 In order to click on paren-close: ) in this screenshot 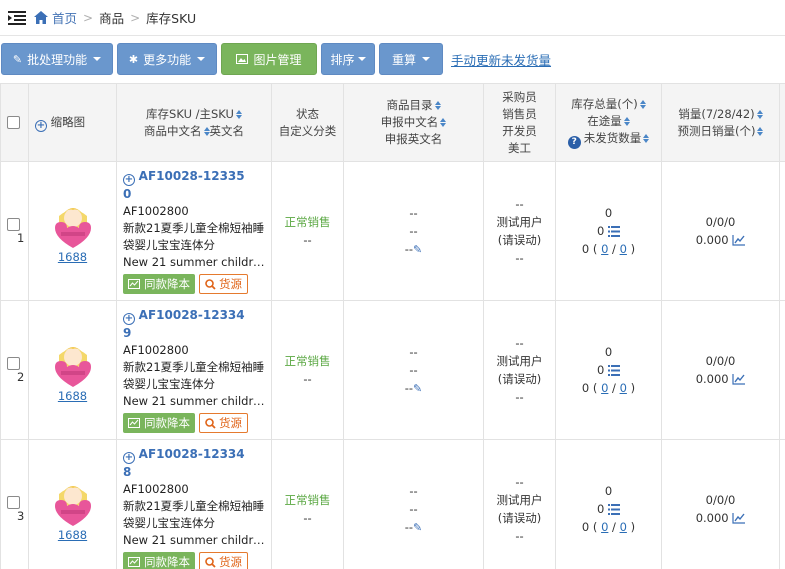, I will do `click(633, 388)`.